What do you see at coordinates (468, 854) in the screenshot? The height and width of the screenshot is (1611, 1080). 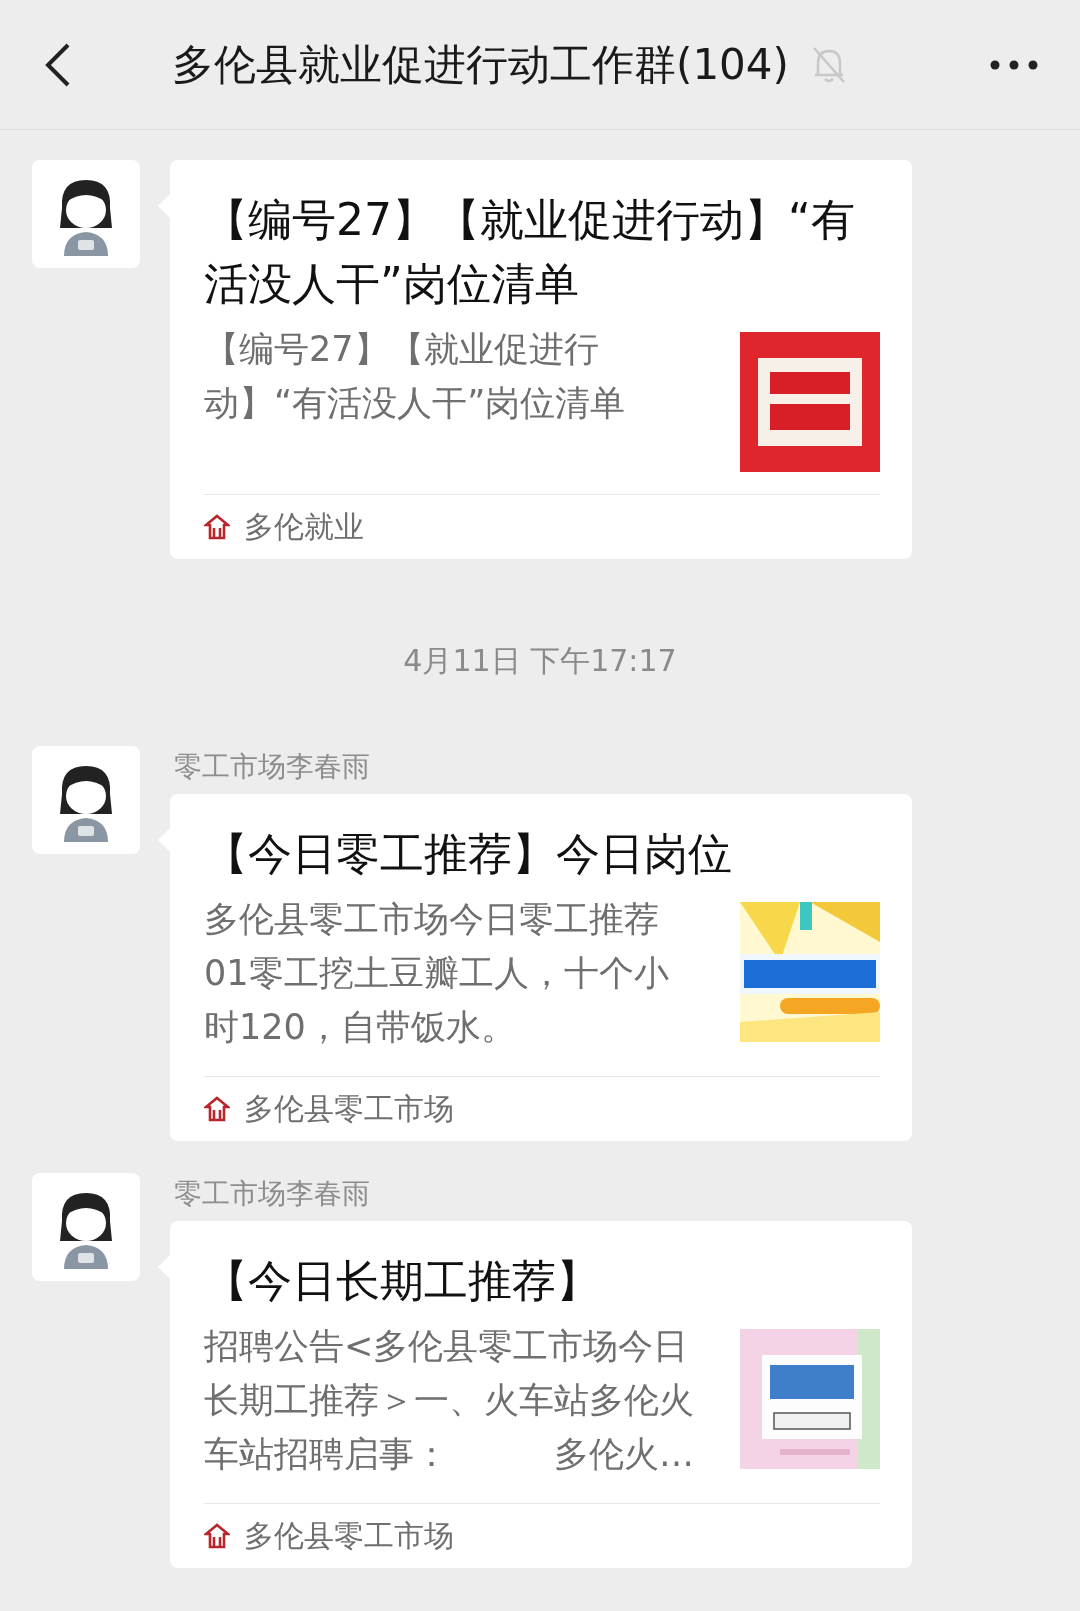 I see `article-title: 【今日零工推荐】今日岗位` at bounding box center [468, 854].